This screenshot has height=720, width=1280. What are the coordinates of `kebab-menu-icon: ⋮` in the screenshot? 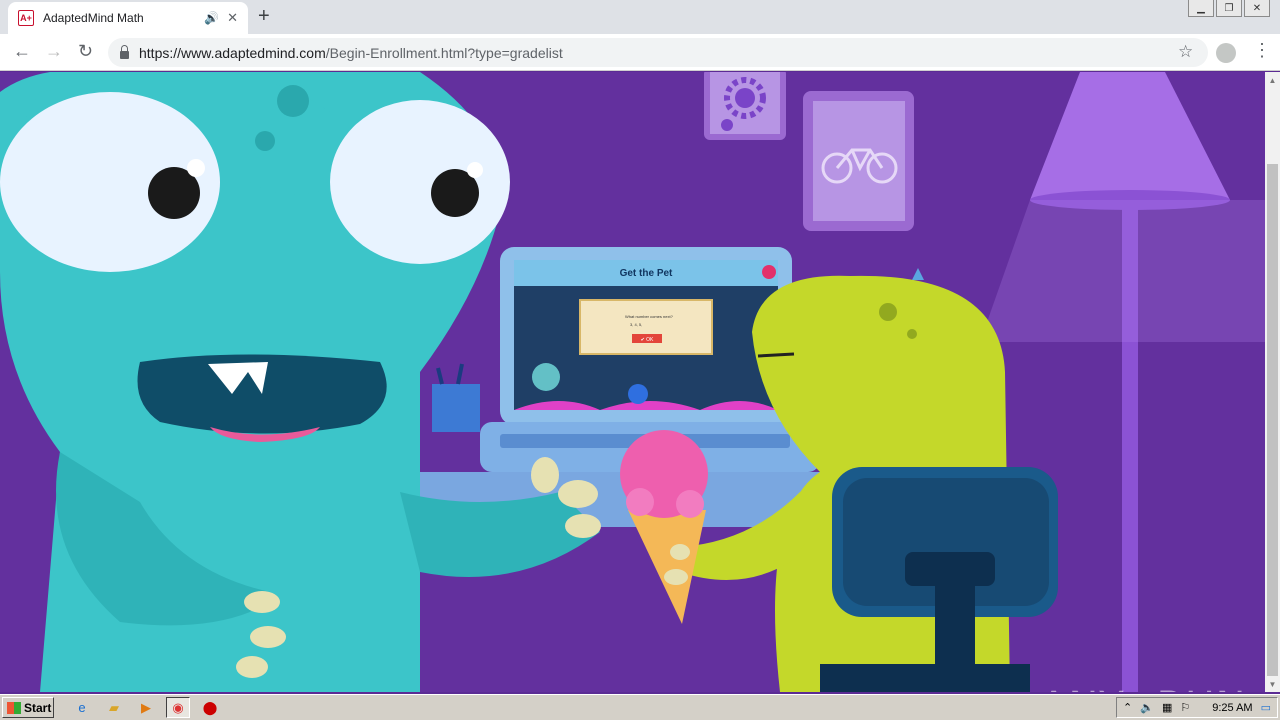 It's located at (1262, 50).